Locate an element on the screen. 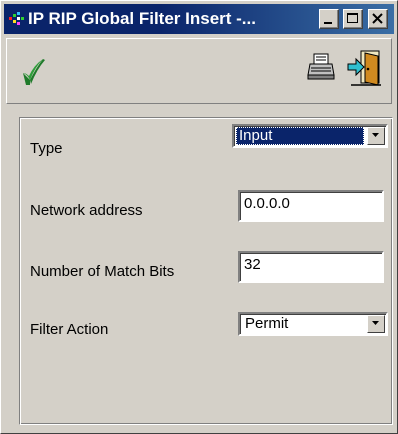 The height and width of the screenshot is (434, 398). close-icon is located at coordinates (377, 18).